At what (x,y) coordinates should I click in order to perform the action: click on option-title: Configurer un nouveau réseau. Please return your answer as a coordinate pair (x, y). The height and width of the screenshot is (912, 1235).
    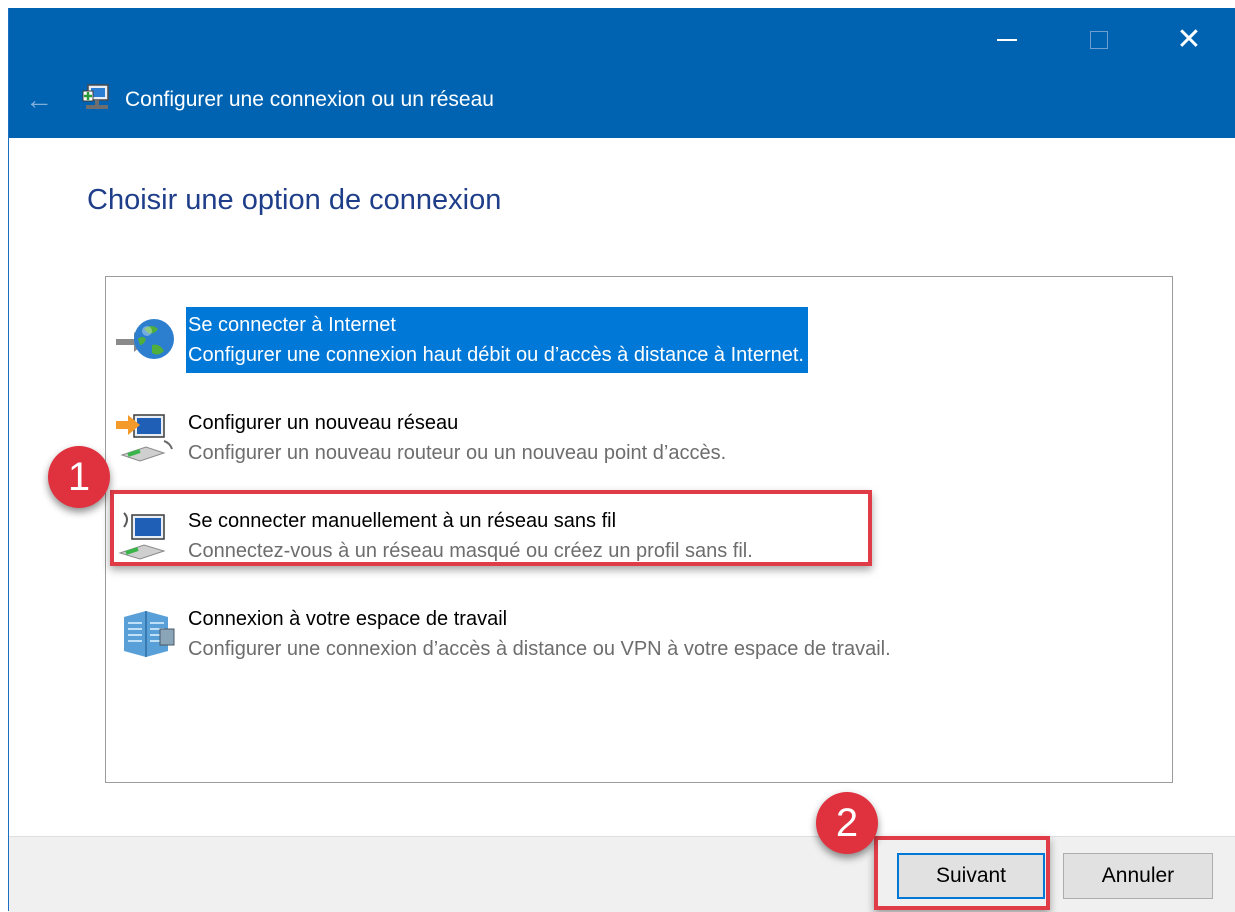
    Looking at the image, I should click on (323, 423).